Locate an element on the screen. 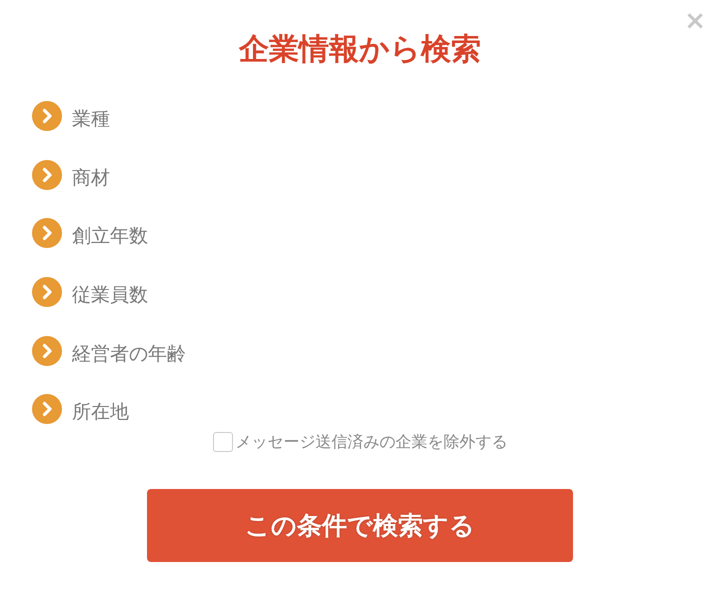  category-link: 従業員数 is located at coordinates (110, 295).